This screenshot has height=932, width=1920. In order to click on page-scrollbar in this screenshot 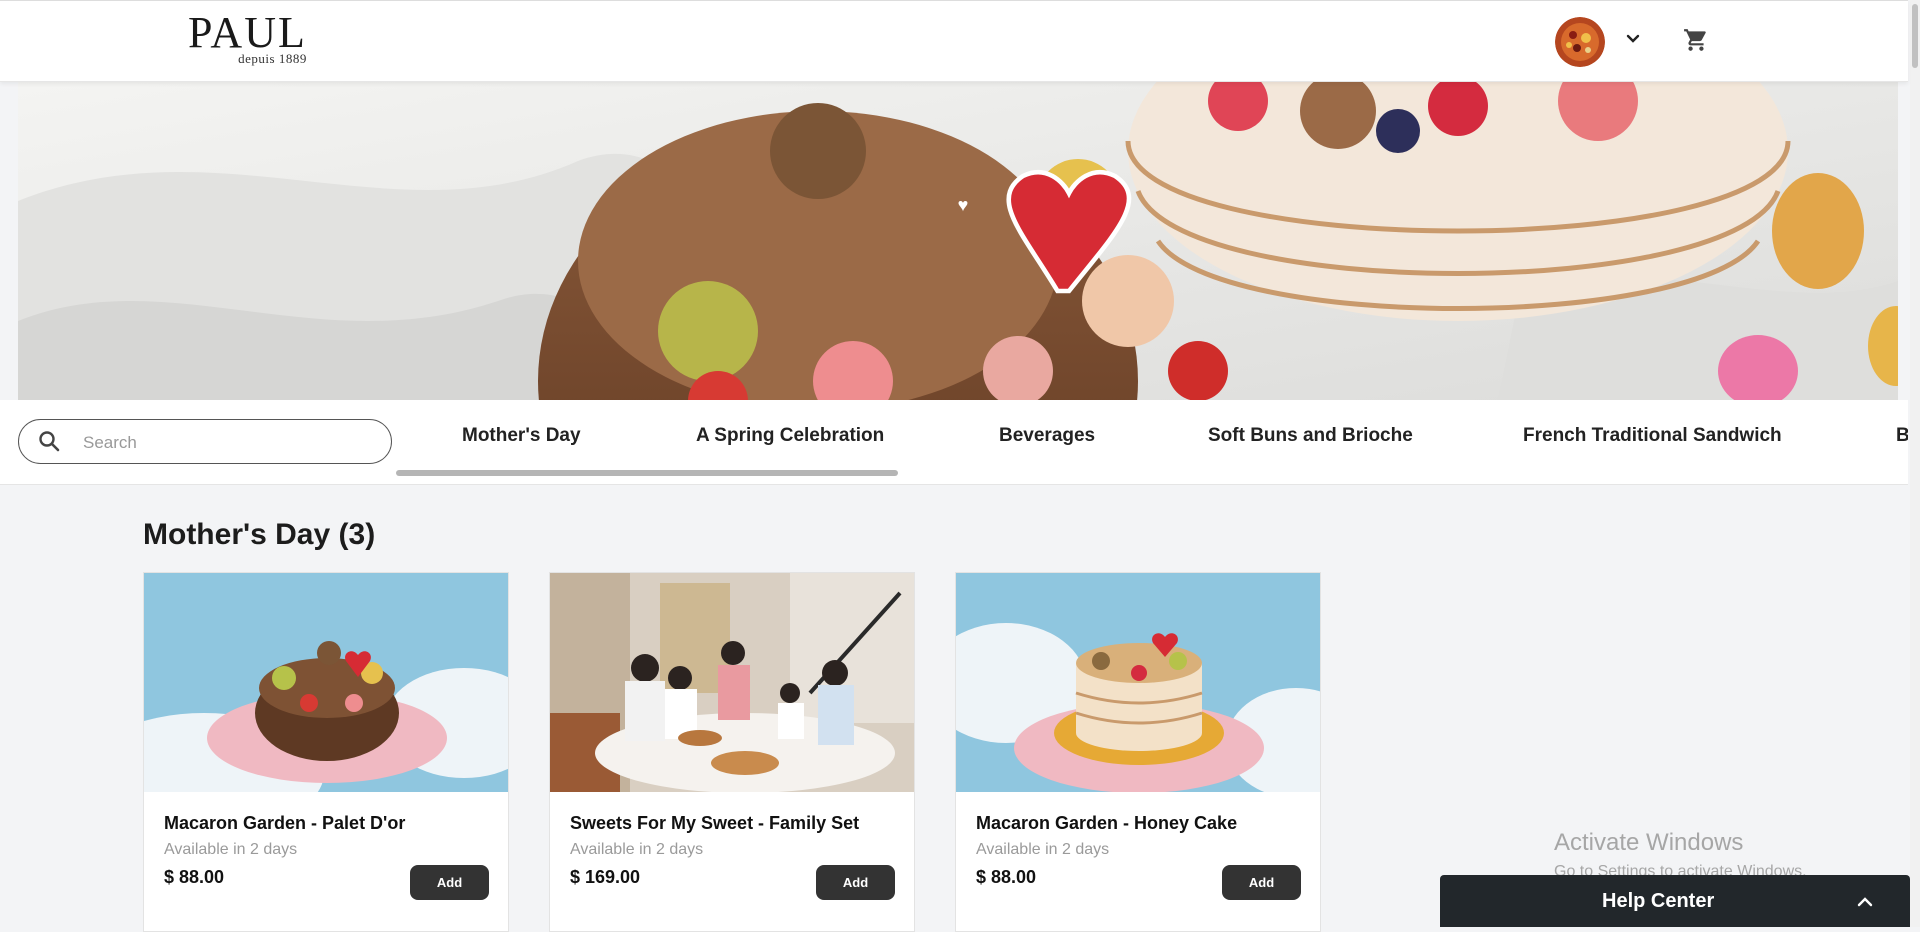, I will do `click(1915, 463)`.